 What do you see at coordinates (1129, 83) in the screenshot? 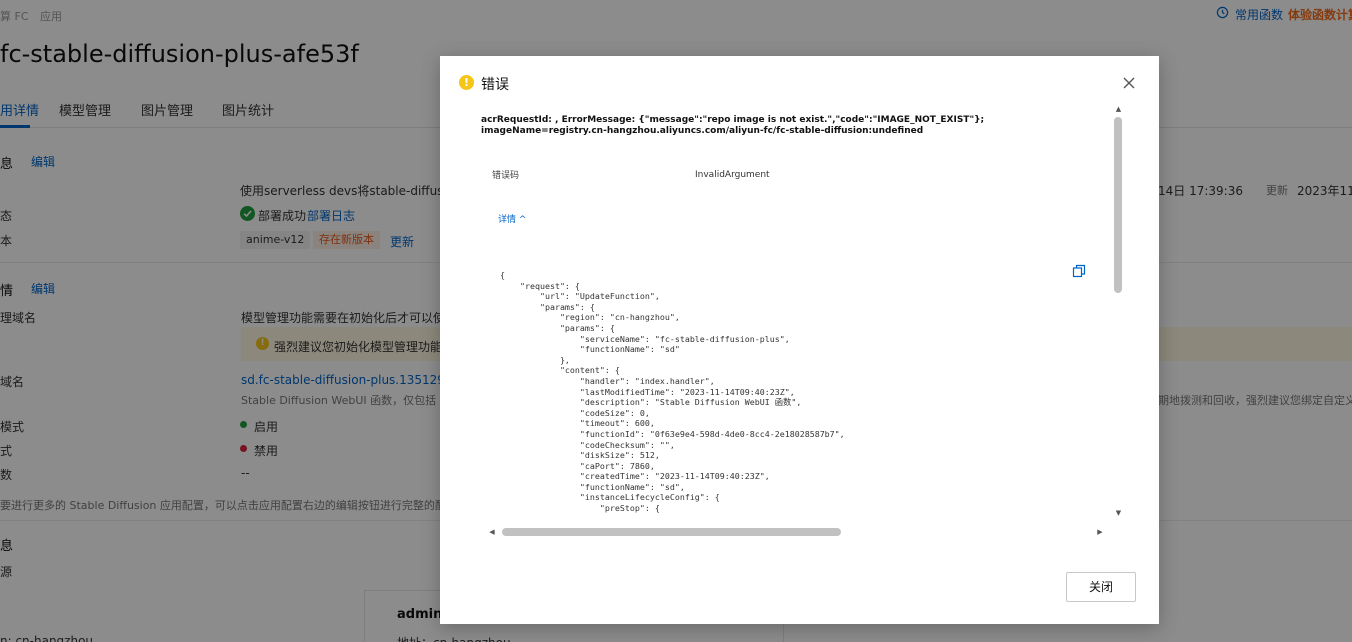
I see `close-icon` at bounding box center [1129, 83].